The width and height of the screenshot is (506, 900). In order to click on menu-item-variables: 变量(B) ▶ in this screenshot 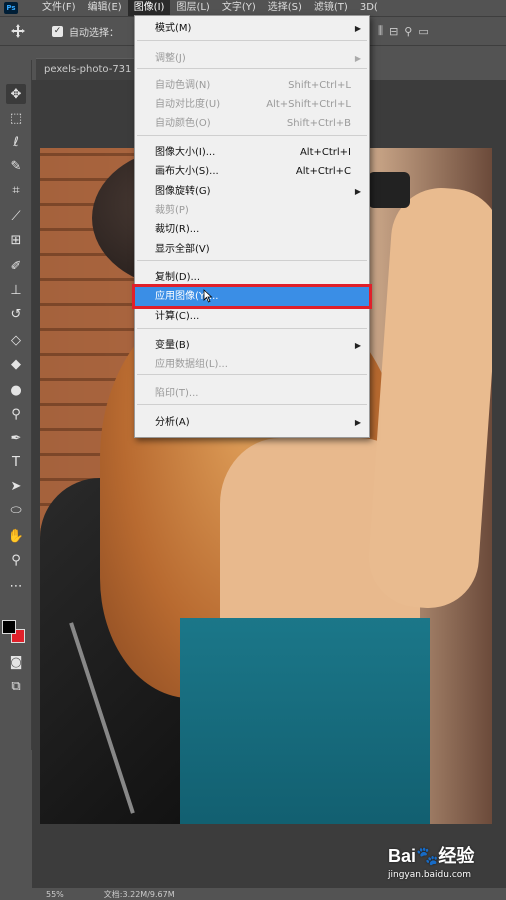, I will do `click(252, 345)`.